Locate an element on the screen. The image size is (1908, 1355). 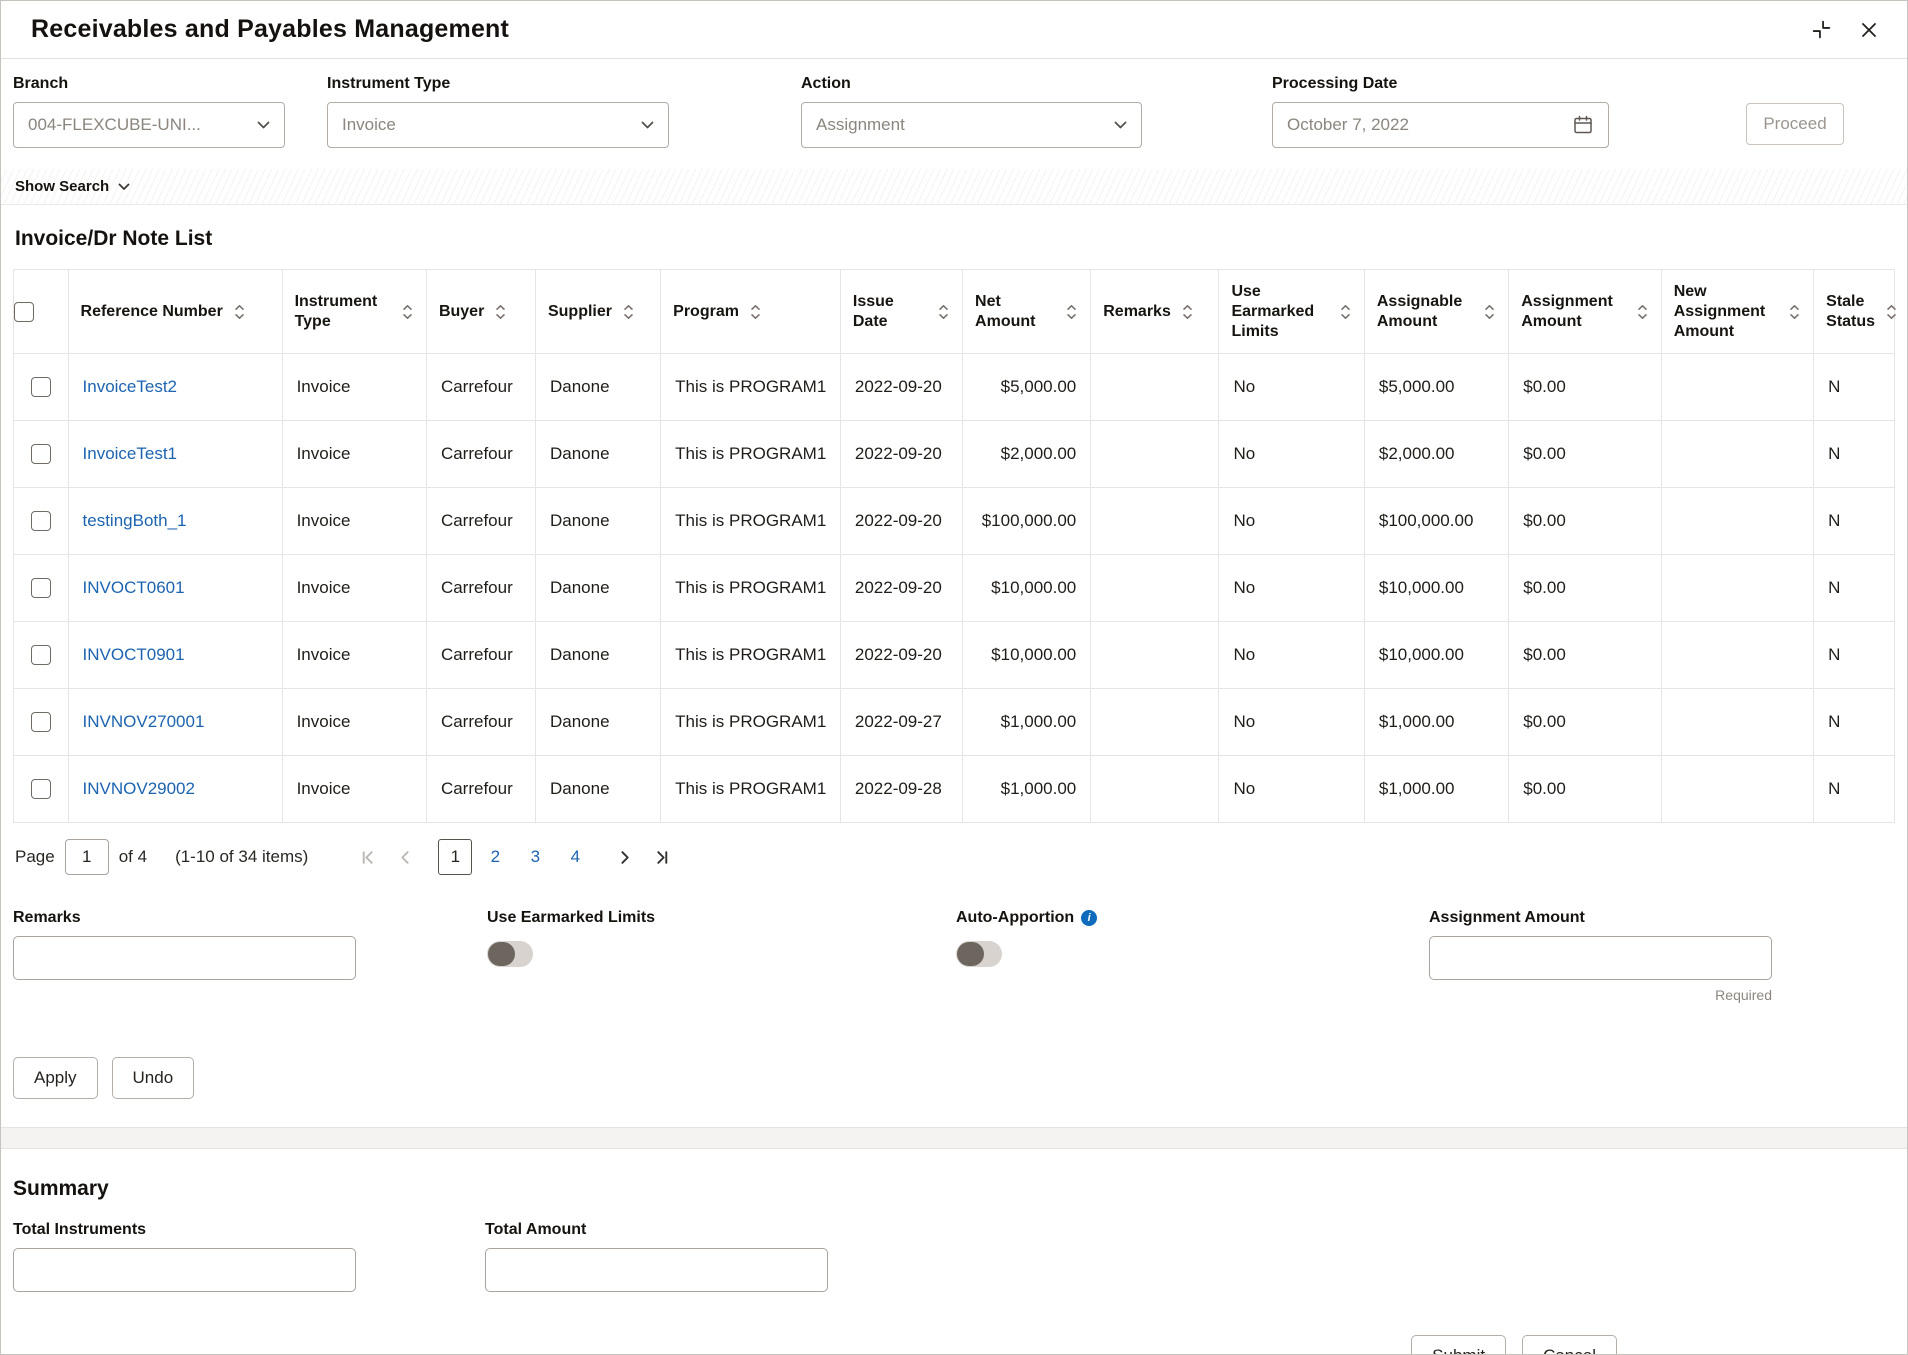
reference-link: INVNOV270001 is located at coordinates (144, 721).